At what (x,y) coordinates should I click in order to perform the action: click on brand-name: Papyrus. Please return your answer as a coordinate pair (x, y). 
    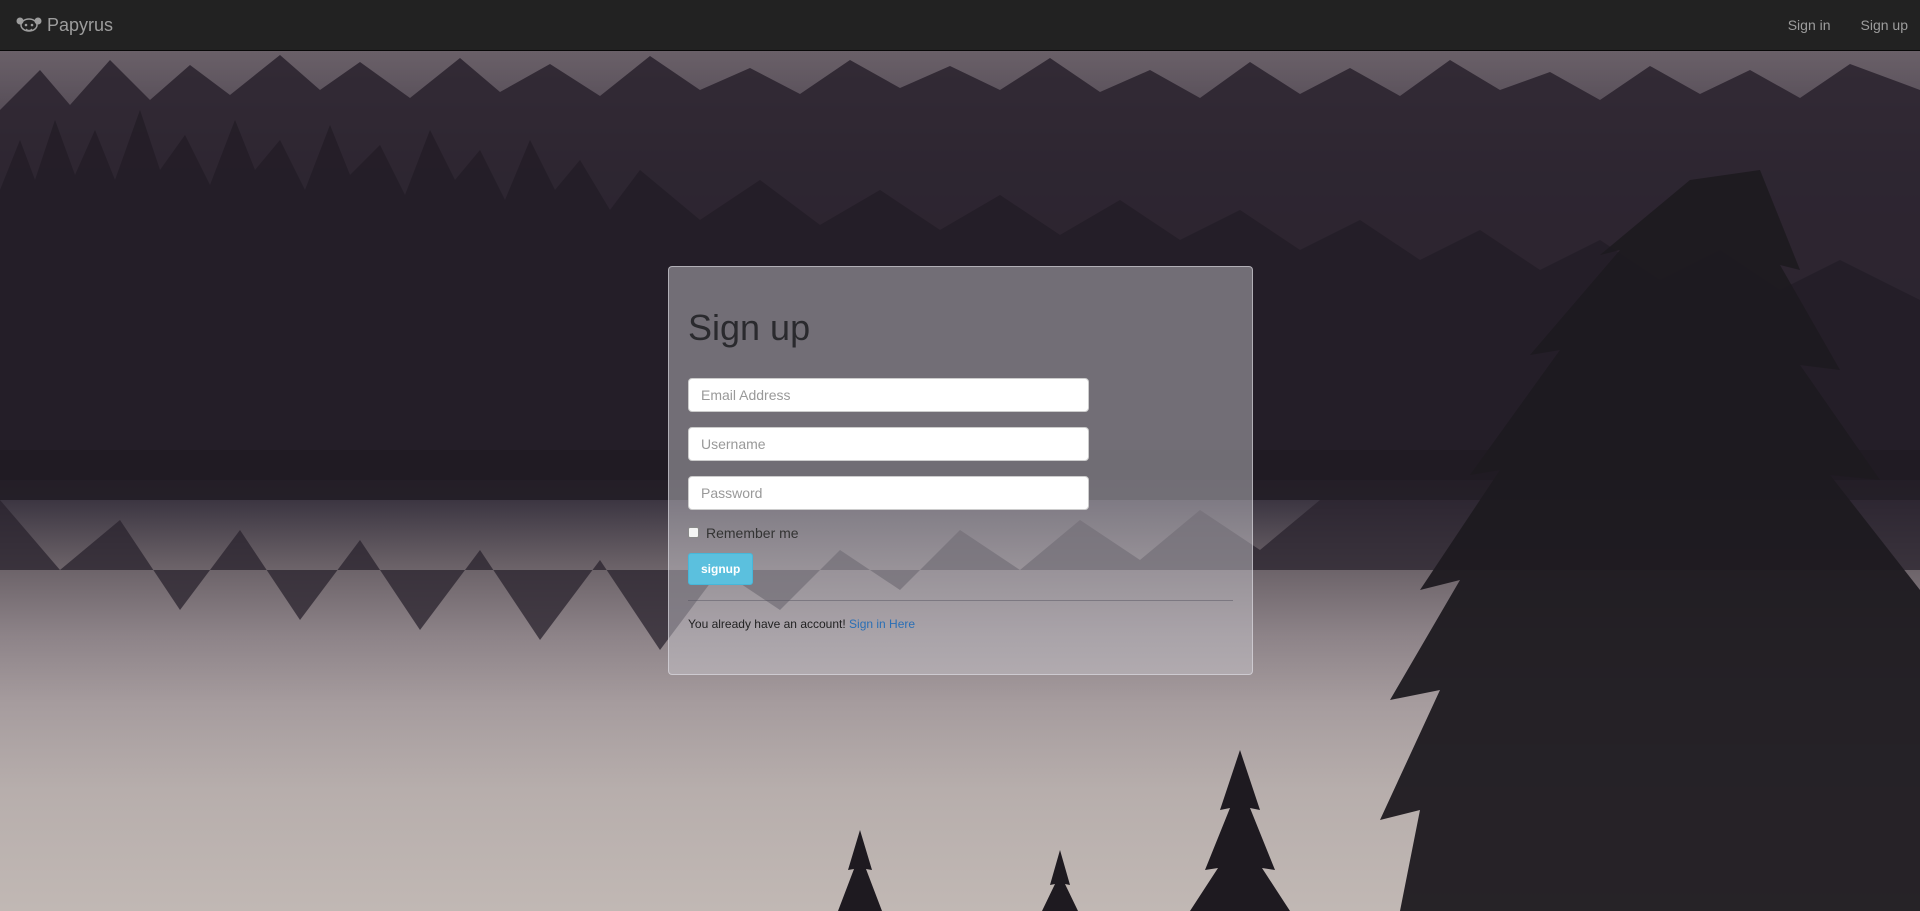
    Looking at the image, I should click on (80, 24).